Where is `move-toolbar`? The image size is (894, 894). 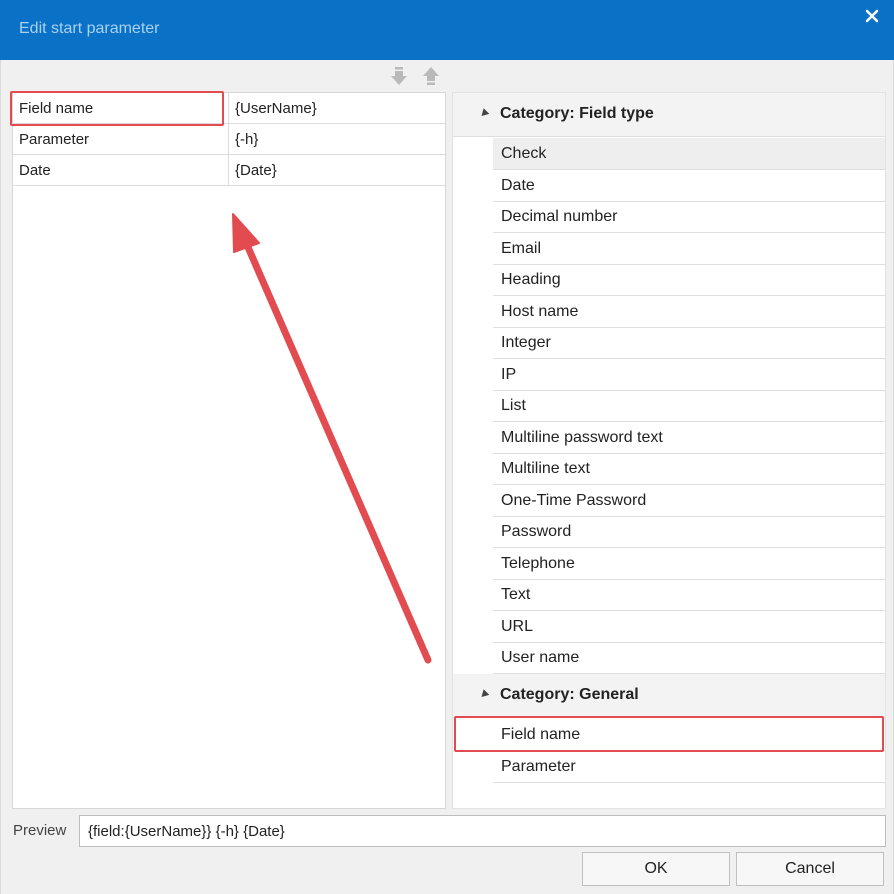 move-toolbar is located at coordinates (418, 77).